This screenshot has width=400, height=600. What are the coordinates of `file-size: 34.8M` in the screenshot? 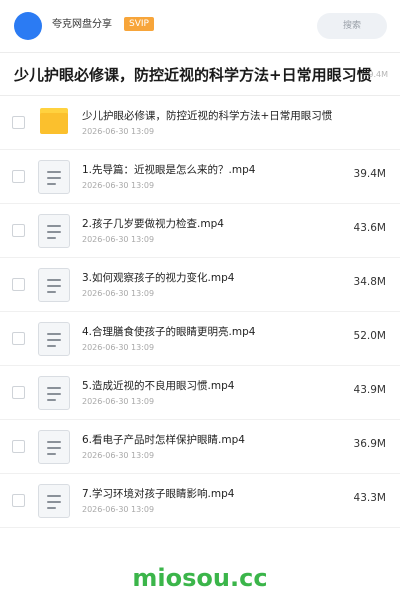 It's located at (369, 282).